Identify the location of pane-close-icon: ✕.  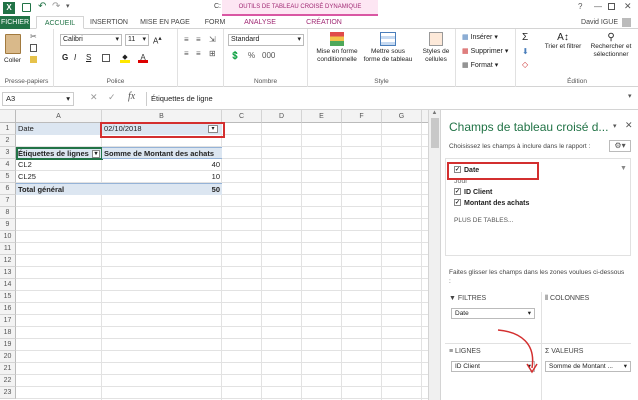
(629, 125).